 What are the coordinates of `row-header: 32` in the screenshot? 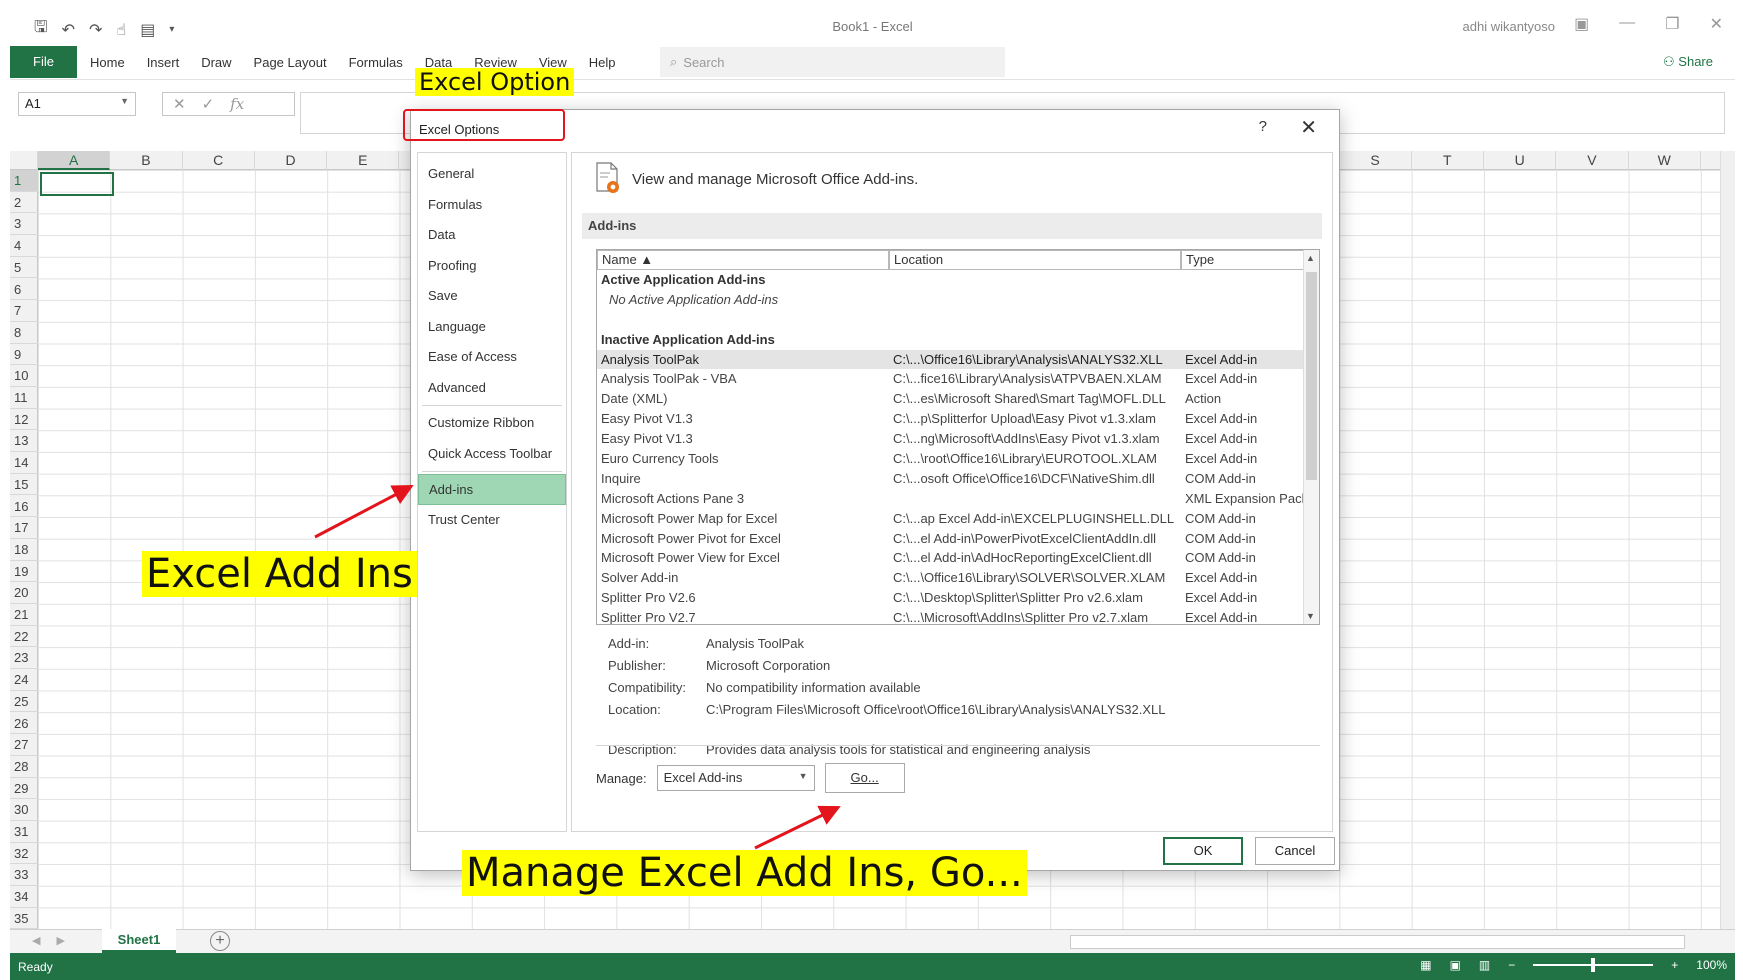 It's located at (24, 854).